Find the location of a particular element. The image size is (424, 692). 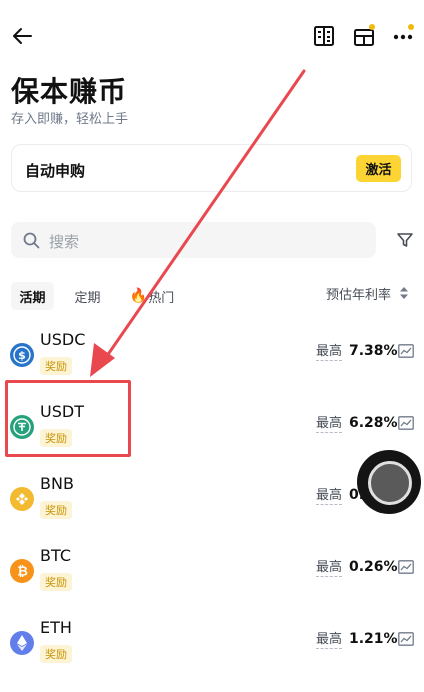

sort-arrows-icon is located at coordinates (404, 293).